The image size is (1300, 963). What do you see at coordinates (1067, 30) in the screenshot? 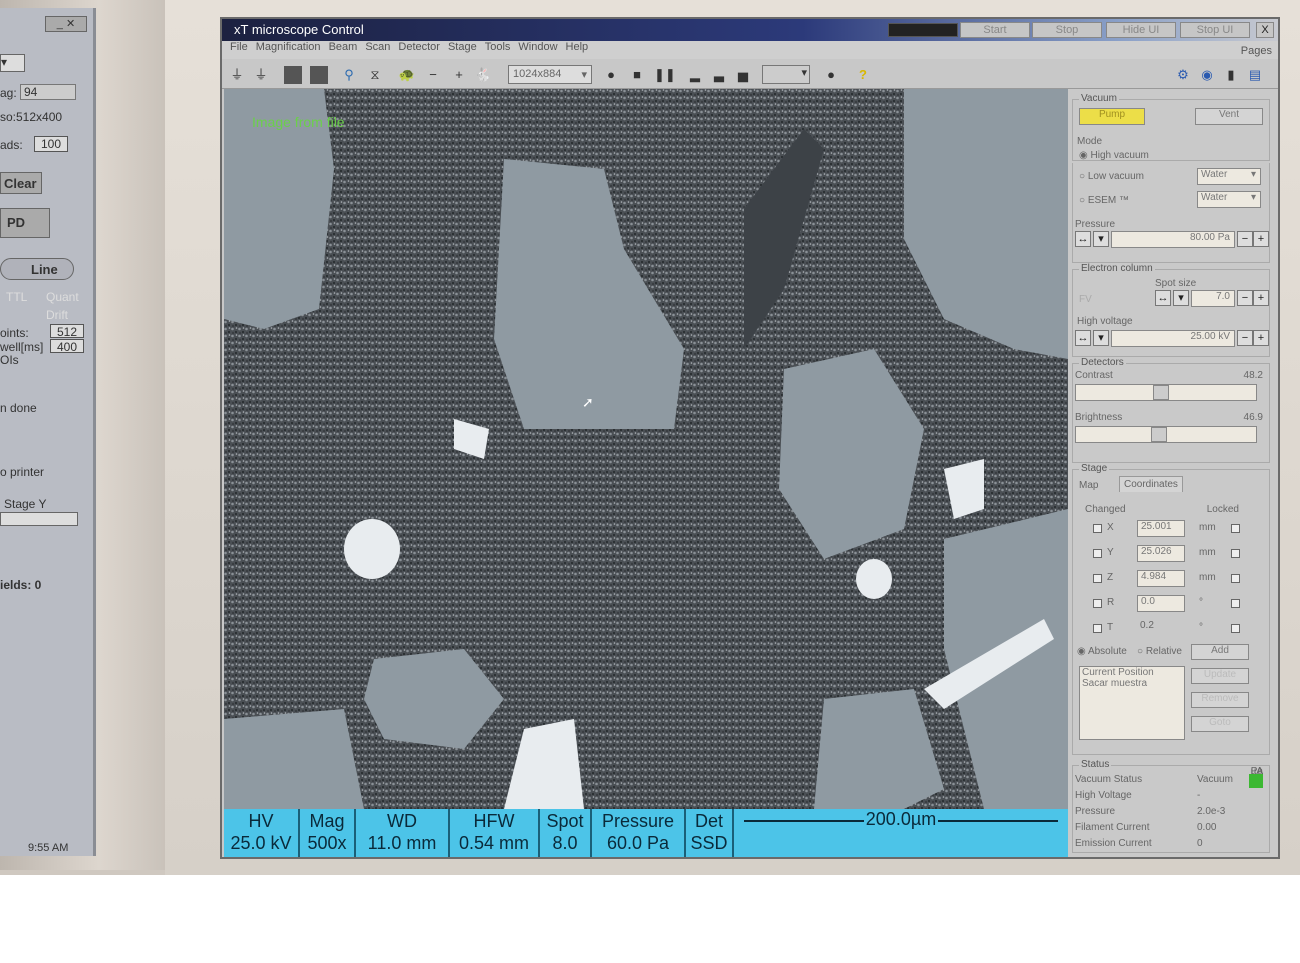
I see `stop-button: Stop` at bounding box center [1067, 30].